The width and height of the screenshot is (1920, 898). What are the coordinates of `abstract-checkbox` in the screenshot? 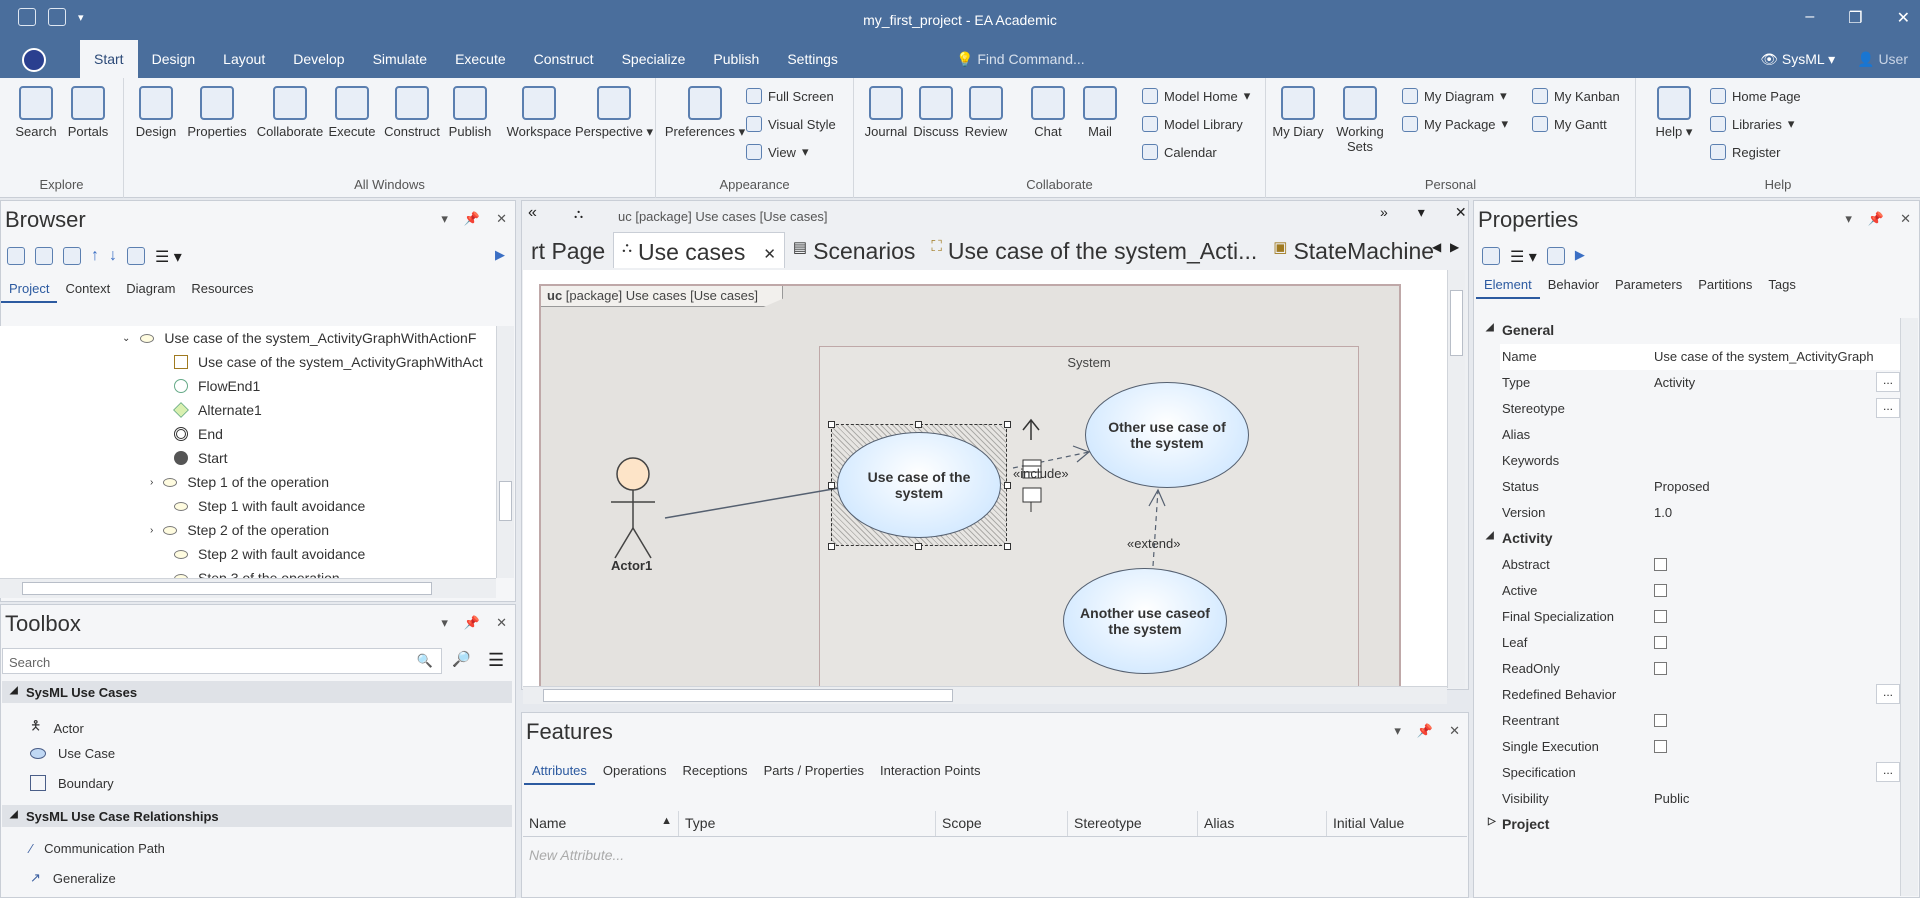 It's located at (1660, 564).